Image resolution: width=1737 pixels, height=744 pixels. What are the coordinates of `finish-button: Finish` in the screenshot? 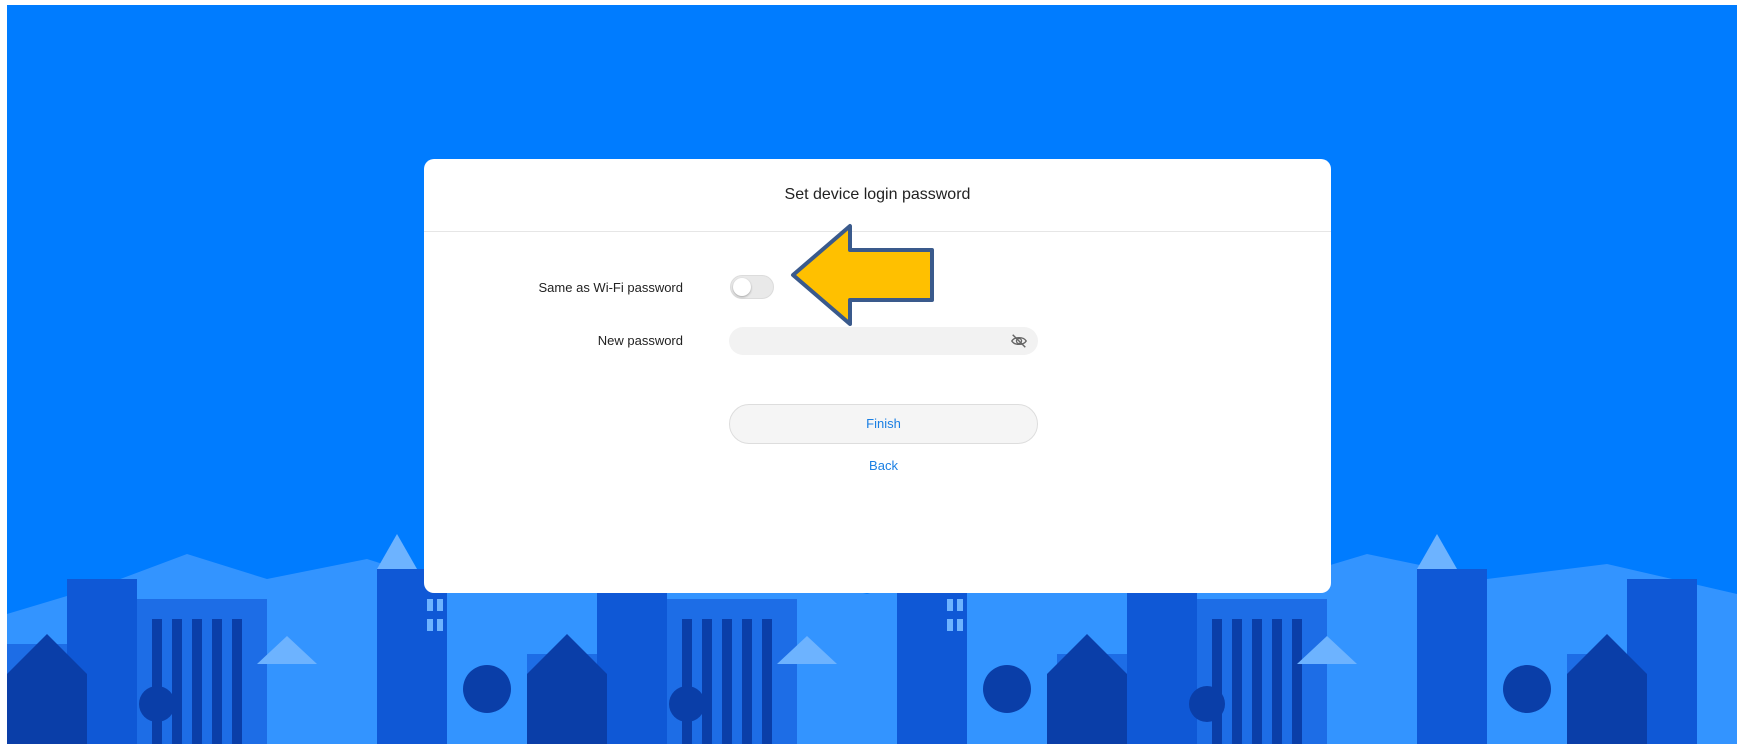 It's located at (883, 424).